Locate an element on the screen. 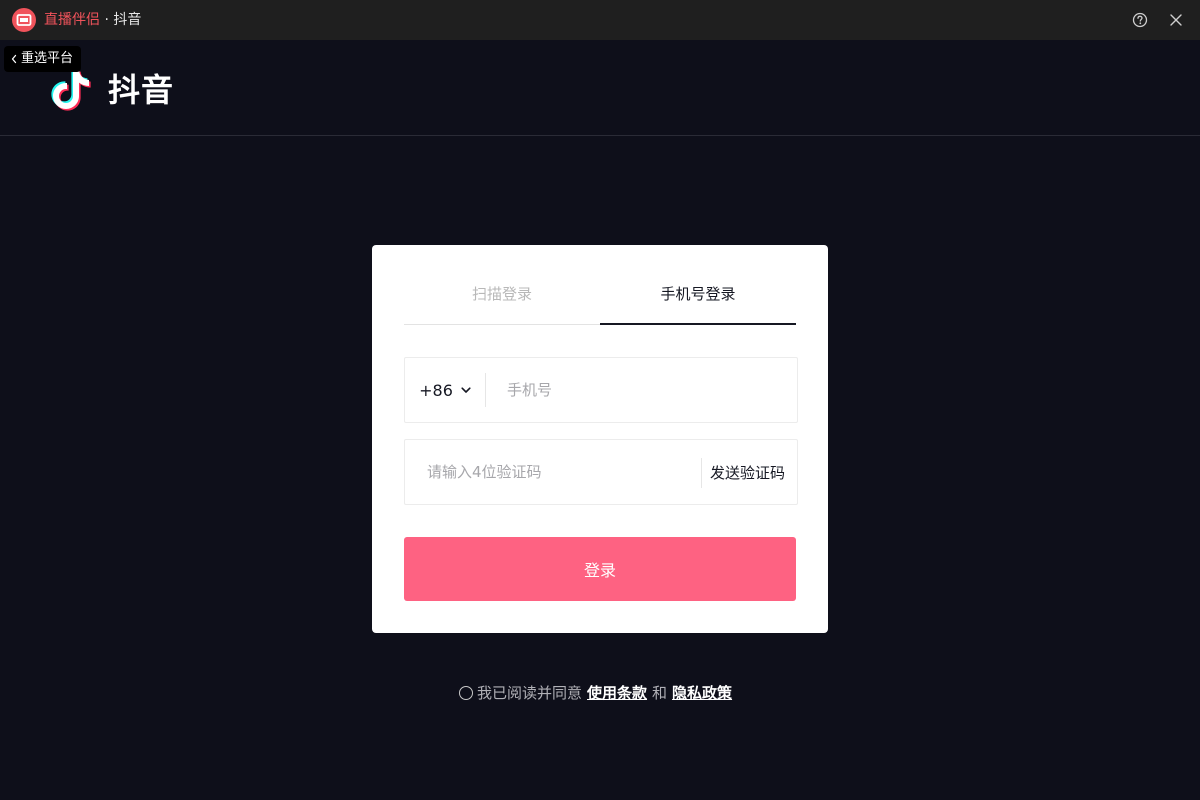 The height and width of the screenshot is (800, 1200). window-title-app: 直播伴侣 is located at coordinates (72, 20).